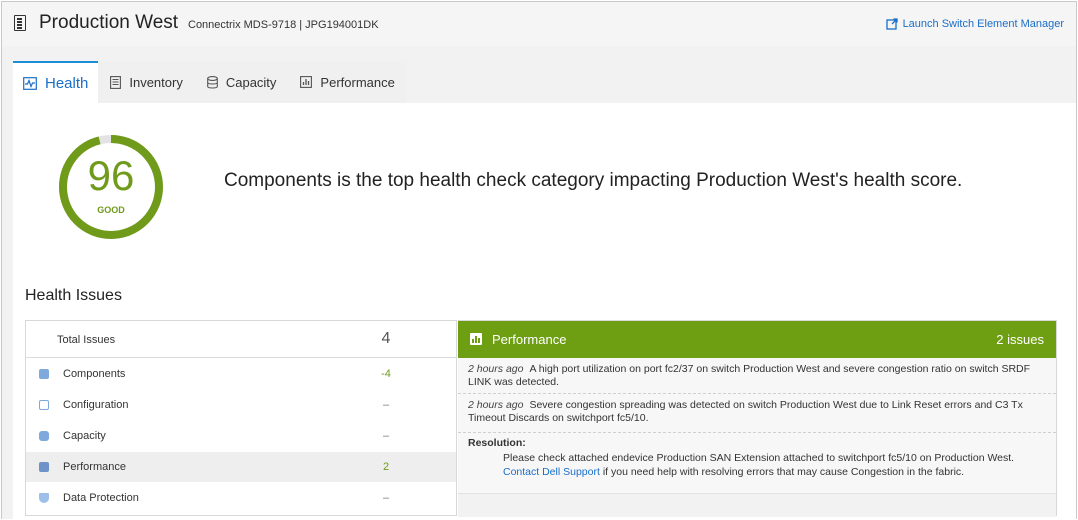 The height and width of the screenshot is (520, 1078). Describe the element at coordinates (241, 467) in the screenshot. I see `category-row-performance: Performance 2` at that location.